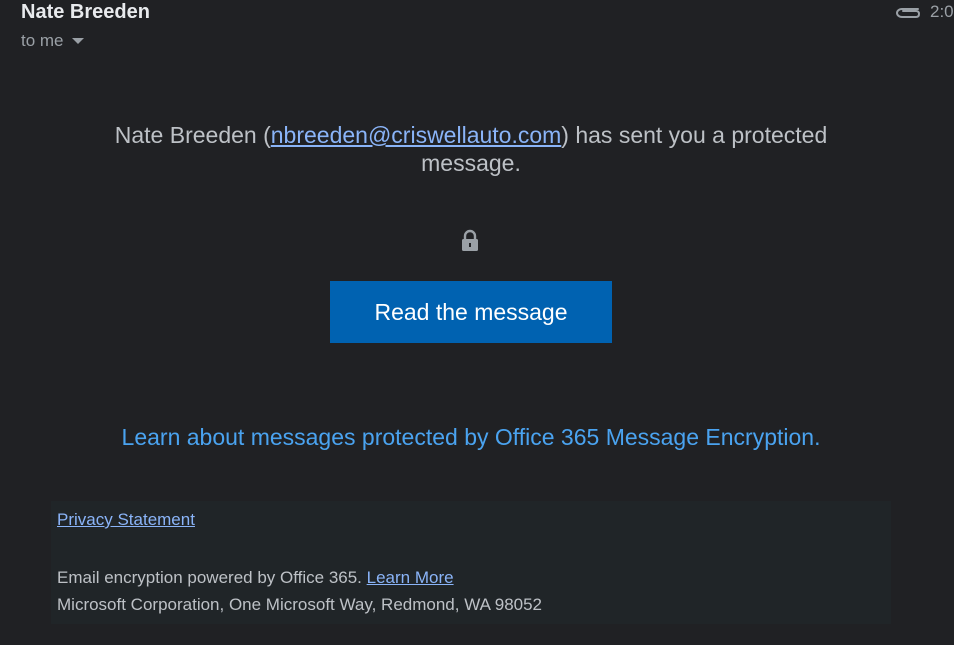 The image size is (954, 645). What do you see at coordinates (470, 240) in the screenshot?
I see `lock-icon` at bounding box center [470, 240].